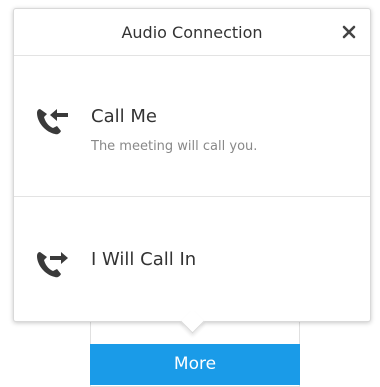  I want to click on phone-outgoing-icon, so click(53, 264).